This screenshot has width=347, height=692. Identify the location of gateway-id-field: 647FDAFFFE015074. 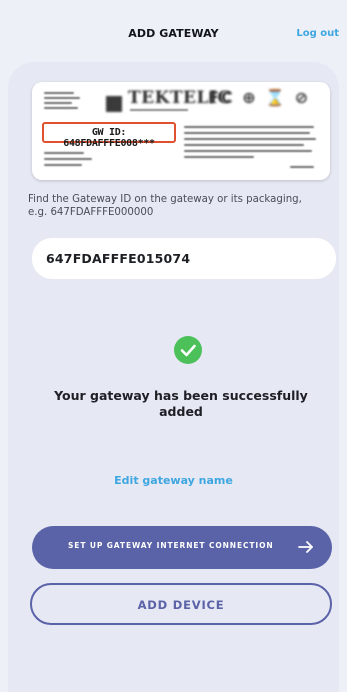
(184, 258).